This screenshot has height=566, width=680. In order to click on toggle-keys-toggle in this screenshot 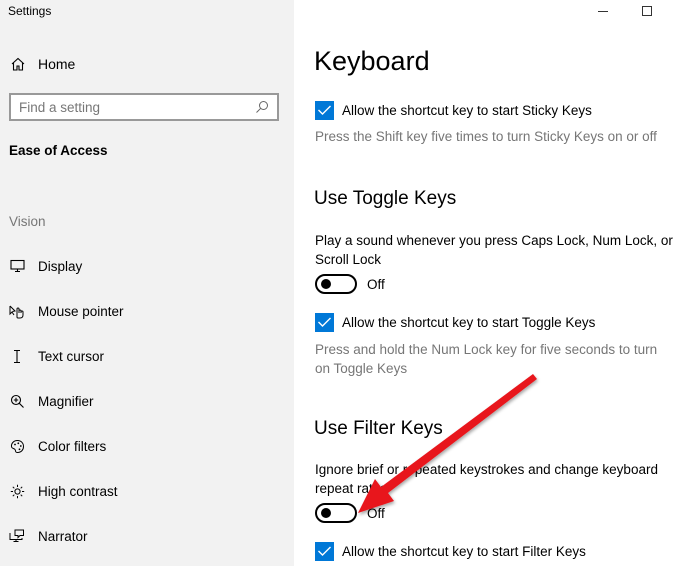, I will do `click(336, 284)`.